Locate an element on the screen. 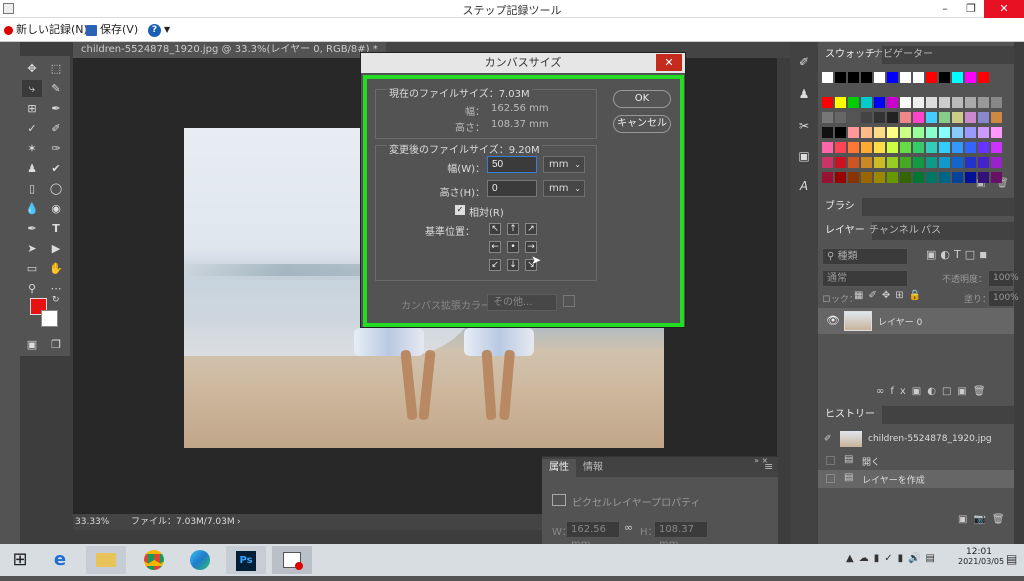 The width and height of the screenshot is (1024, 581). chevron-right-icon: › is located at coordinates (239, 522).